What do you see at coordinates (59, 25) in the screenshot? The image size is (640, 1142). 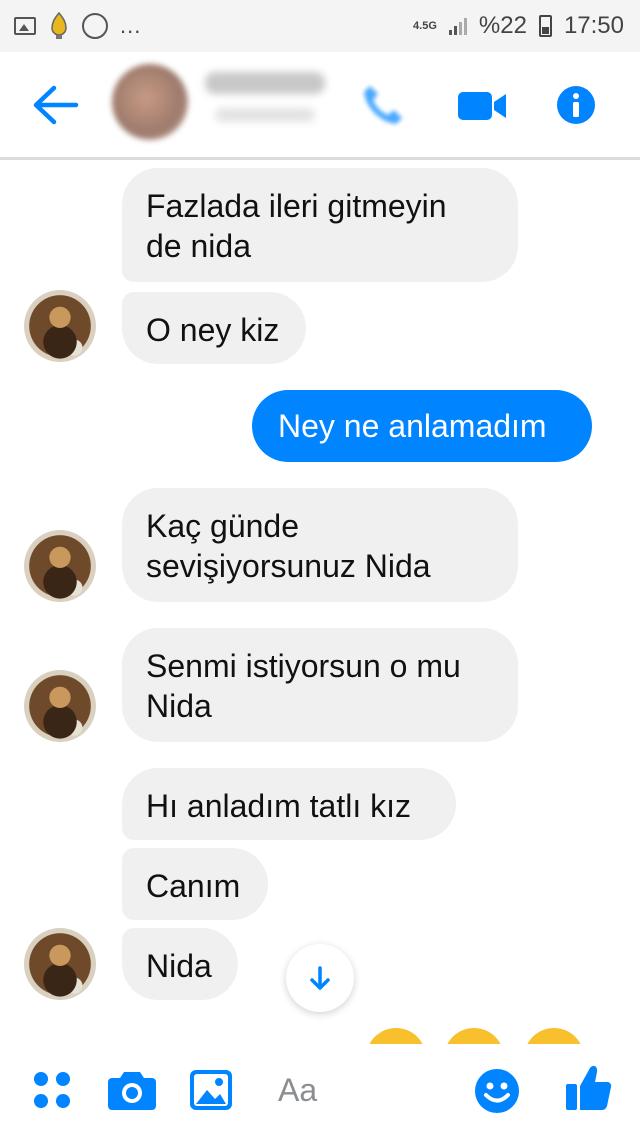 I see `lightbulb-notification-icon` at bounding box center [59, 25].